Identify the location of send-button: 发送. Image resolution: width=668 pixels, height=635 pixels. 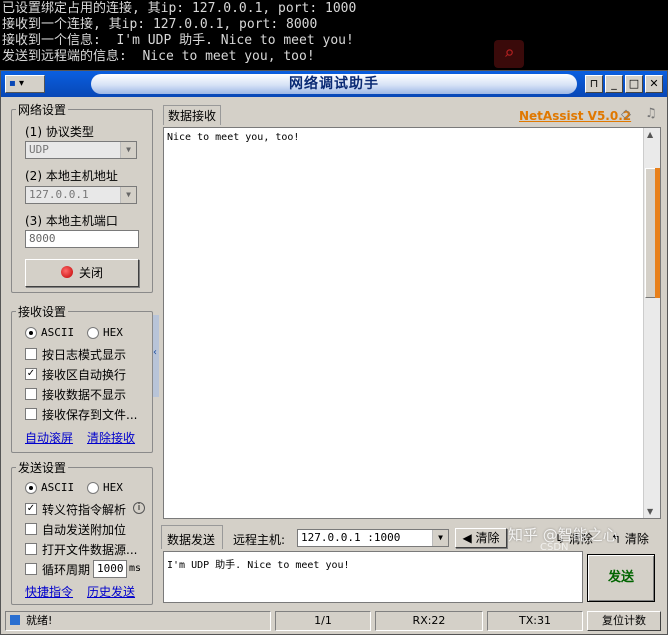
(621, 578).